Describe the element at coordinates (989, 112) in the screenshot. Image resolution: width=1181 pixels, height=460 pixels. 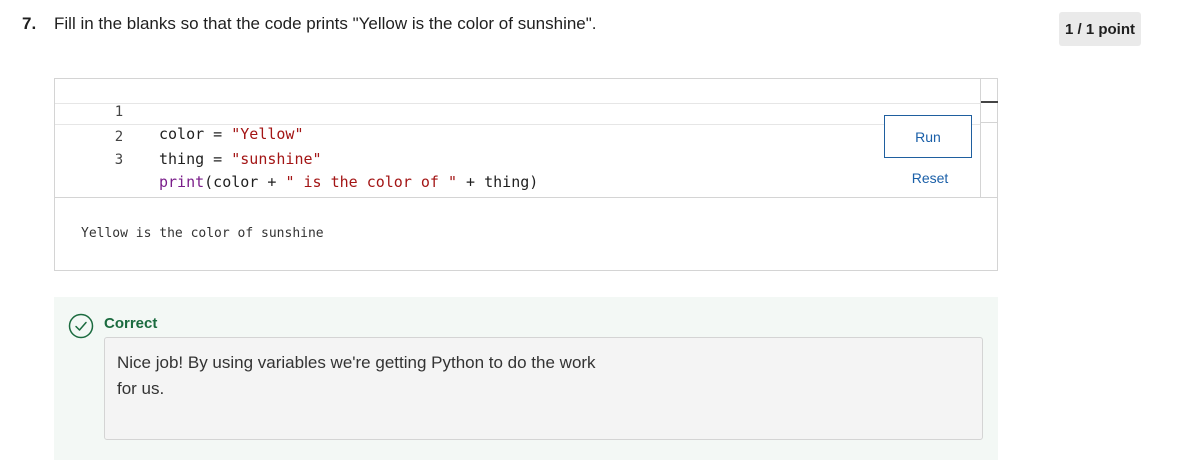
I see `scrollbar-thumb` at that location.